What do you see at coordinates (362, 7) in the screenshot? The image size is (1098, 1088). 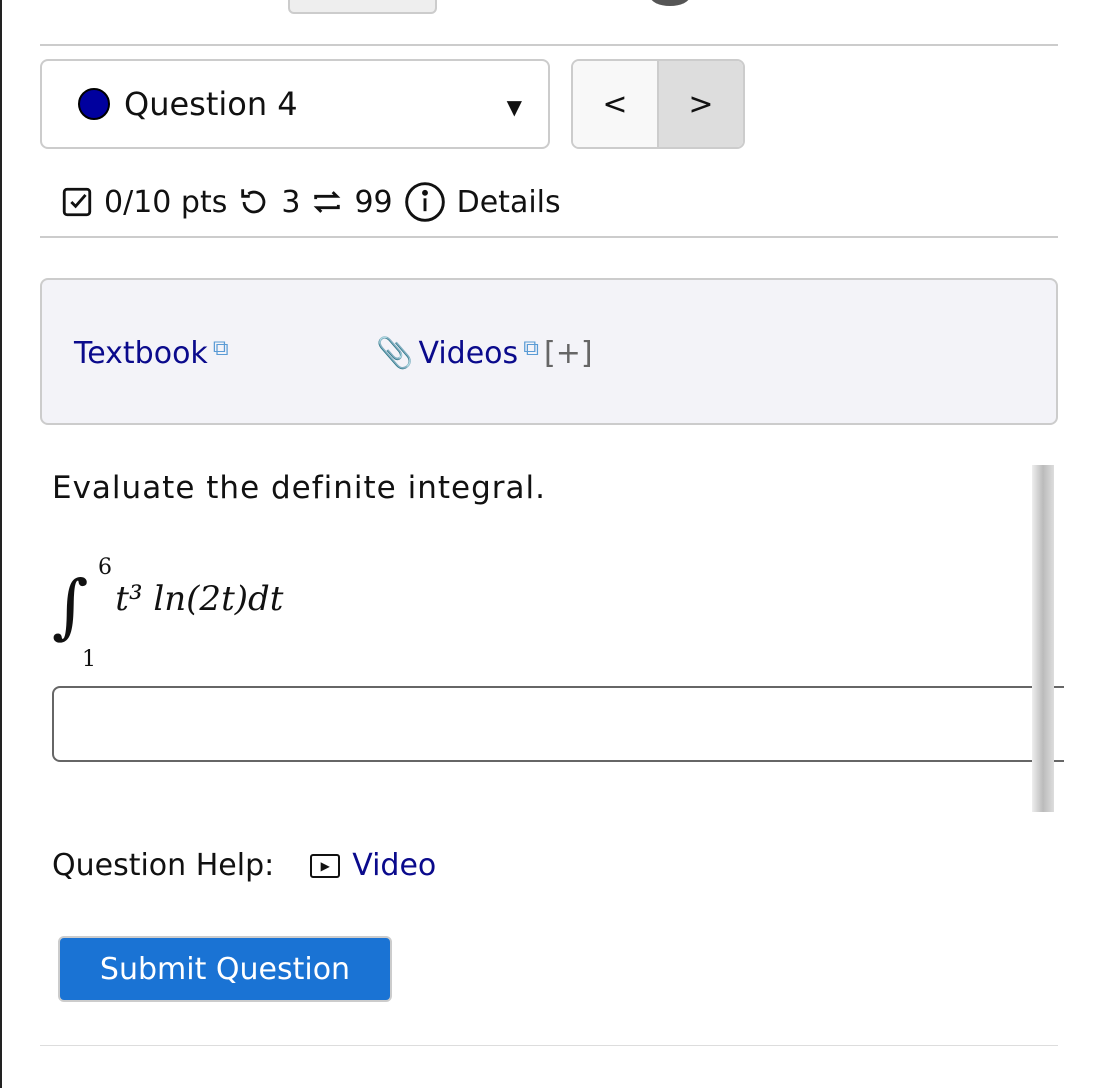 I see `top-button` at bounding box center [362, 7].